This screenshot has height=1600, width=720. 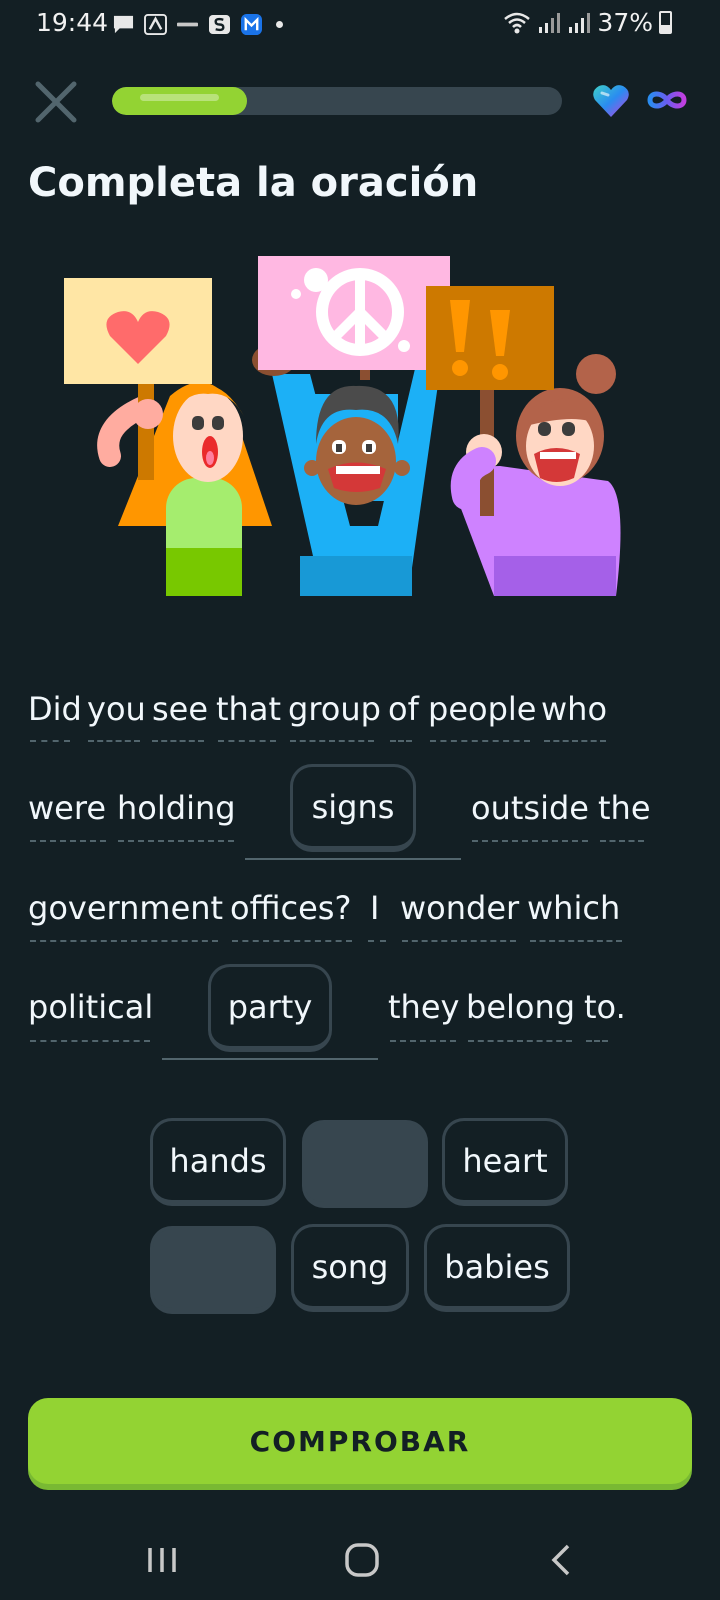 I want to click on word-token: people, so click(x=482, y=709).